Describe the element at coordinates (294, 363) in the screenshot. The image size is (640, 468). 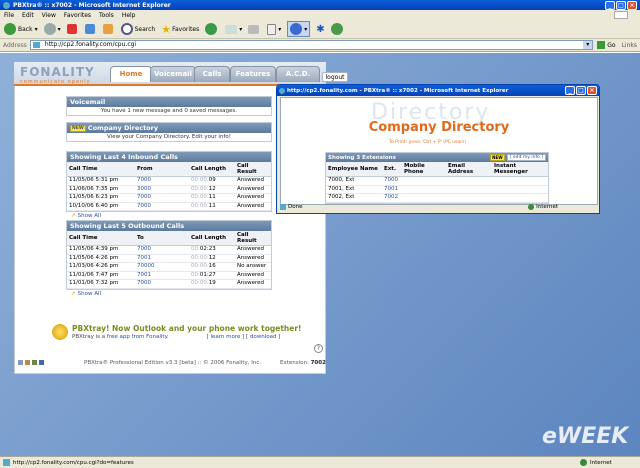
I see `footer-ext-label: Extension:` at that location.